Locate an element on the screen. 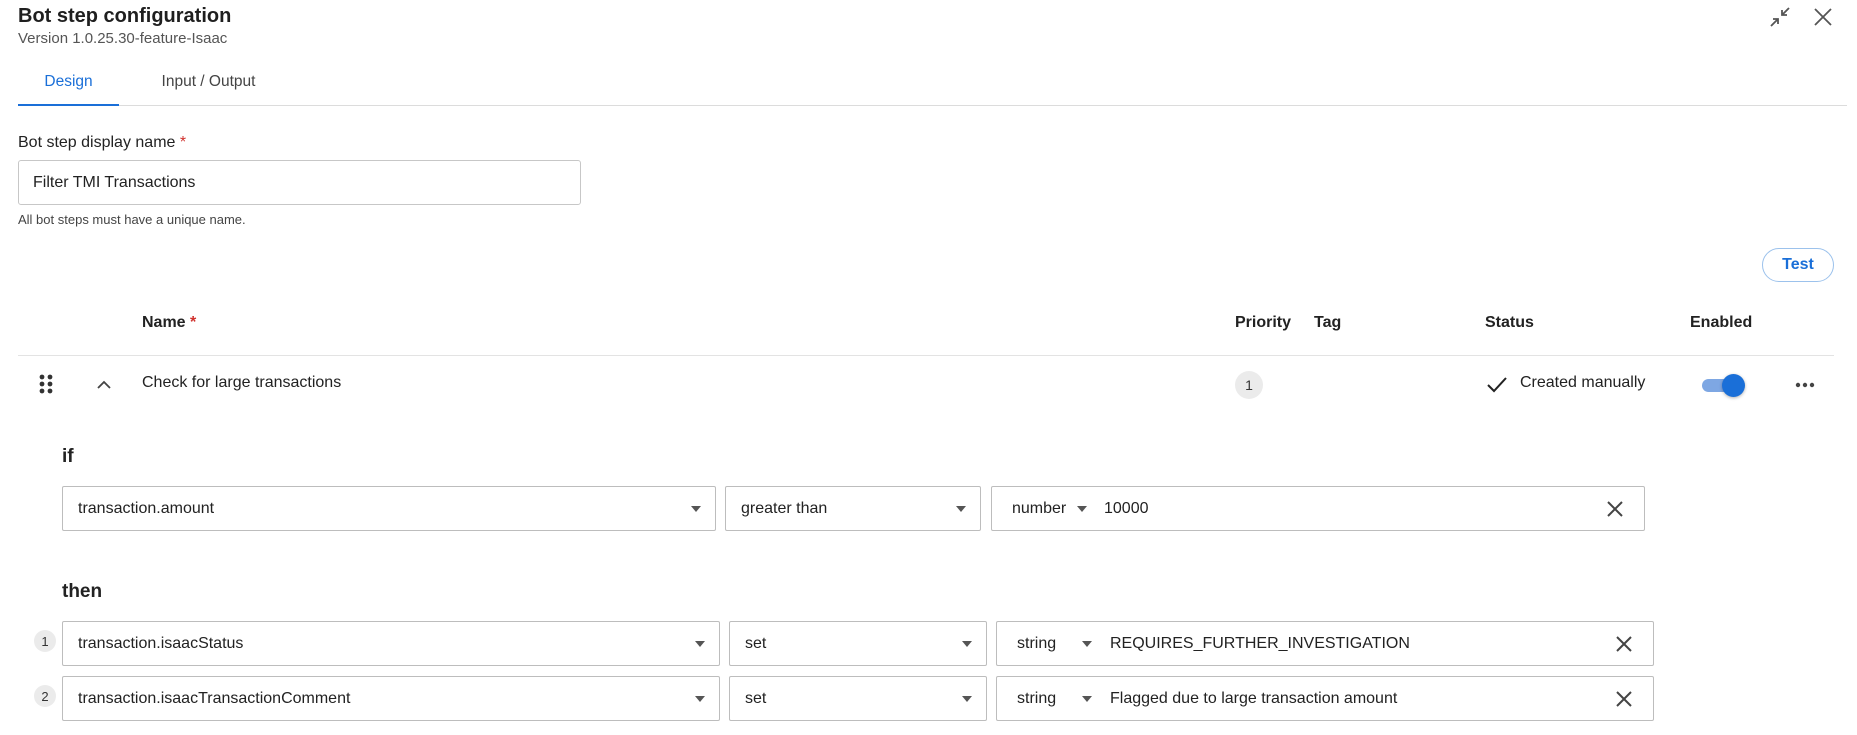 Image resolution: width=1857 pixels, height=735 pixels. action-value-field: string REQUIRES_FURTHER_INVESTIGATION is located at coordinates (1325, 643).